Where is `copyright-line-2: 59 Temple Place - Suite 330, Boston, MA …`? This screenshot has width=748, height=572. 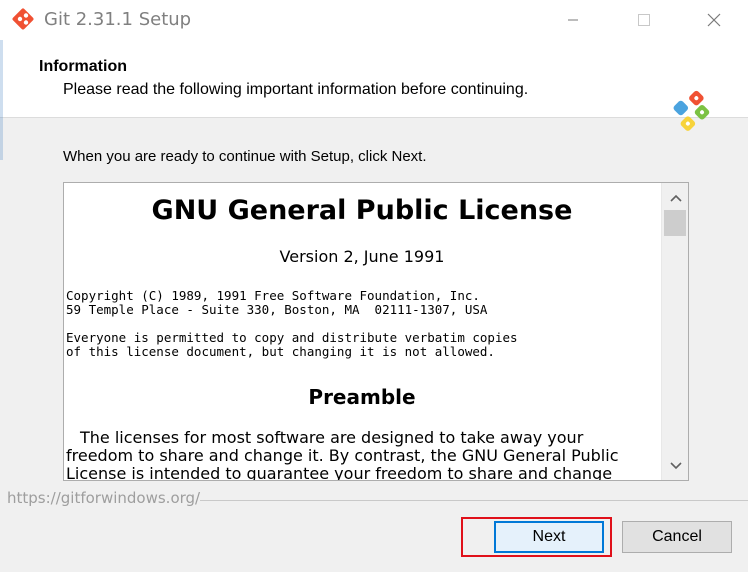
copyright-line-2: 59 Temple Place - Suite 330, Boston, MA … is located at coordinates (277, 309).